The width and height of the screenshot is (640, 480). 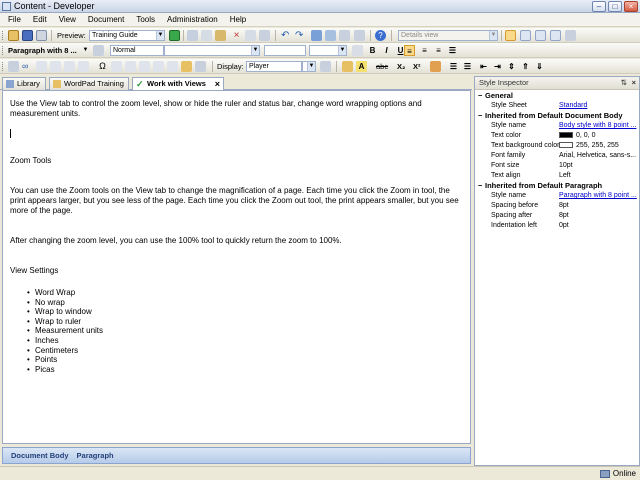 I want to click on maximize-button: □, so click(x=615, y=6).